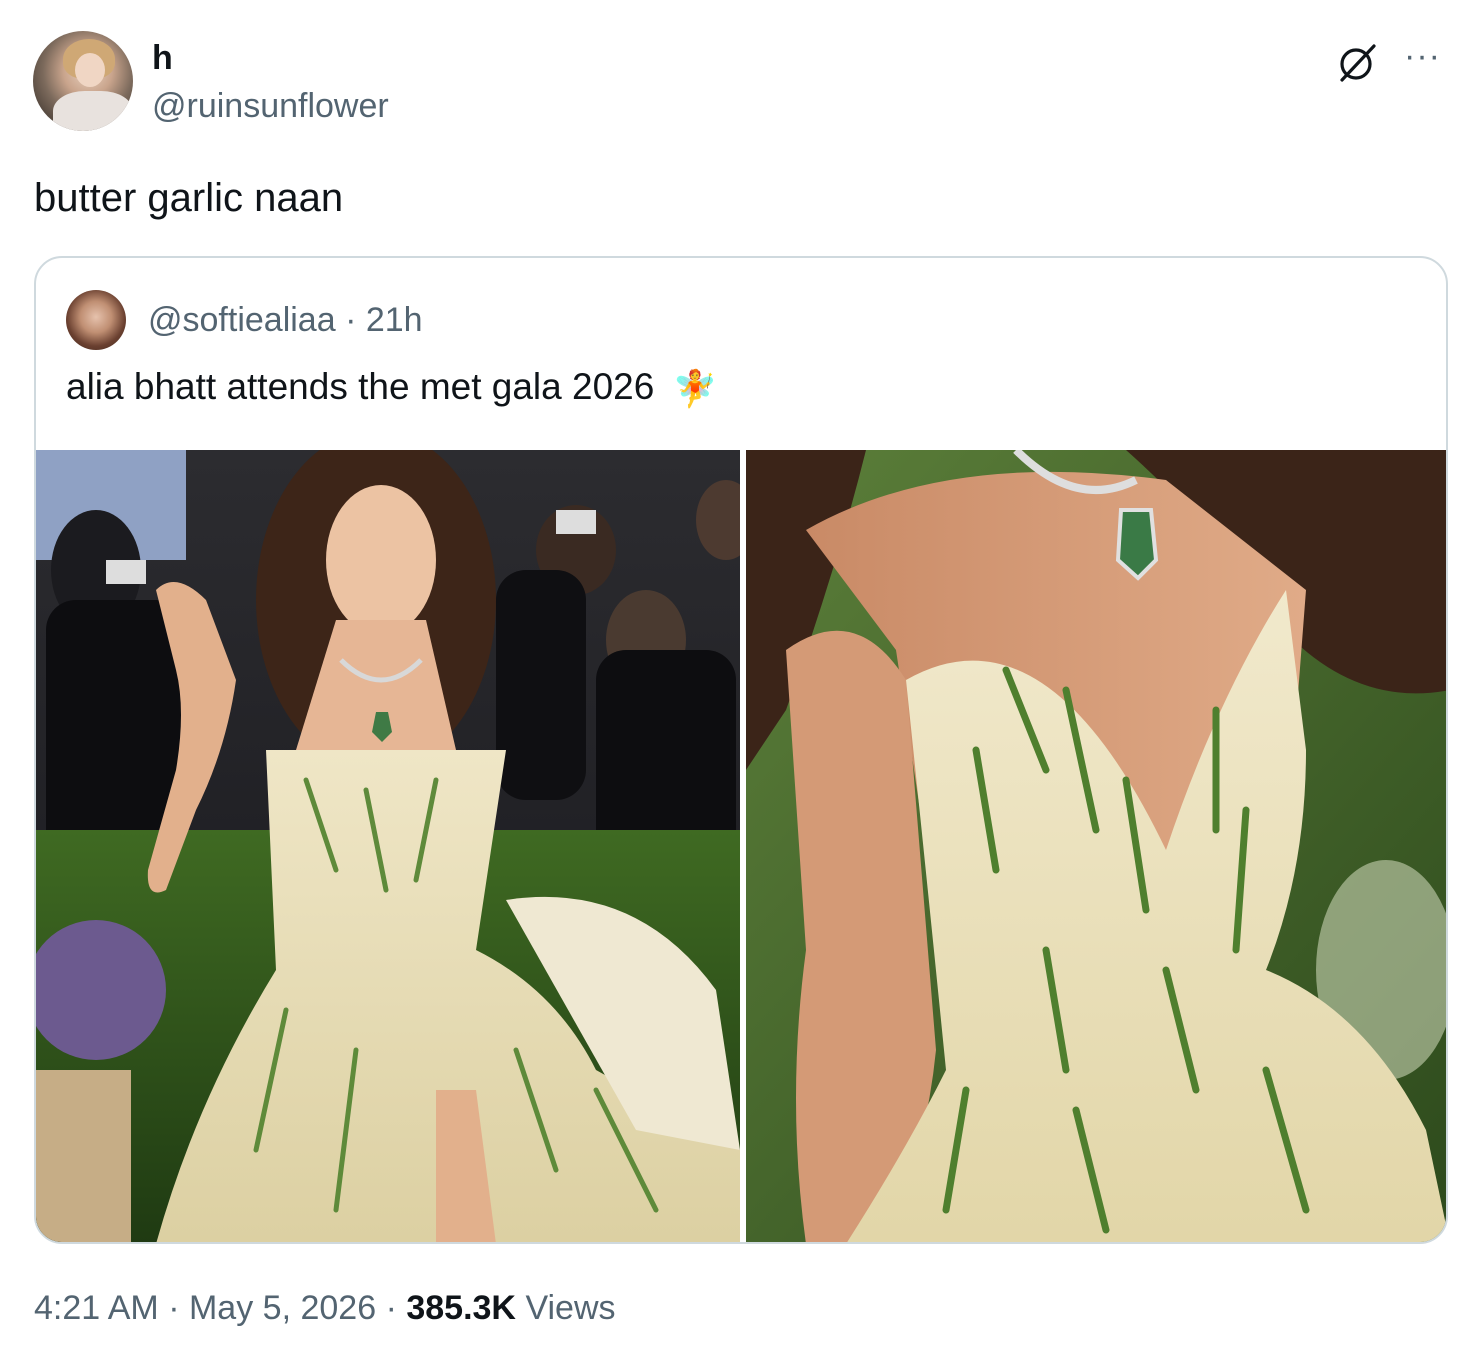 The width and height of the screenshot is (1482, 1366). I want to click on author-handle: @ruinsunflower, so click(270, 106).